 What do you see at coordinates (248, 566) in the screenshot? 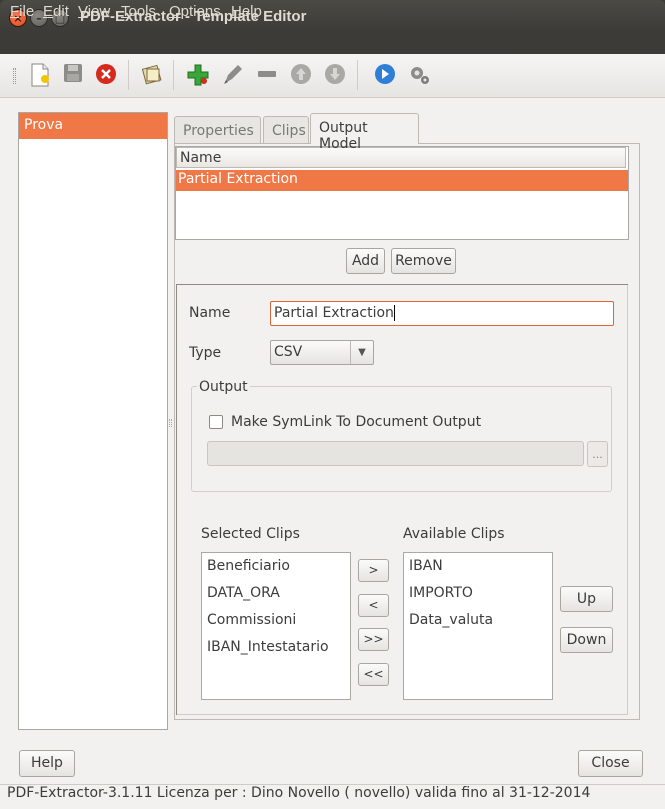
I see `list-item: Beneficiario` at bounding box center [248, 566].